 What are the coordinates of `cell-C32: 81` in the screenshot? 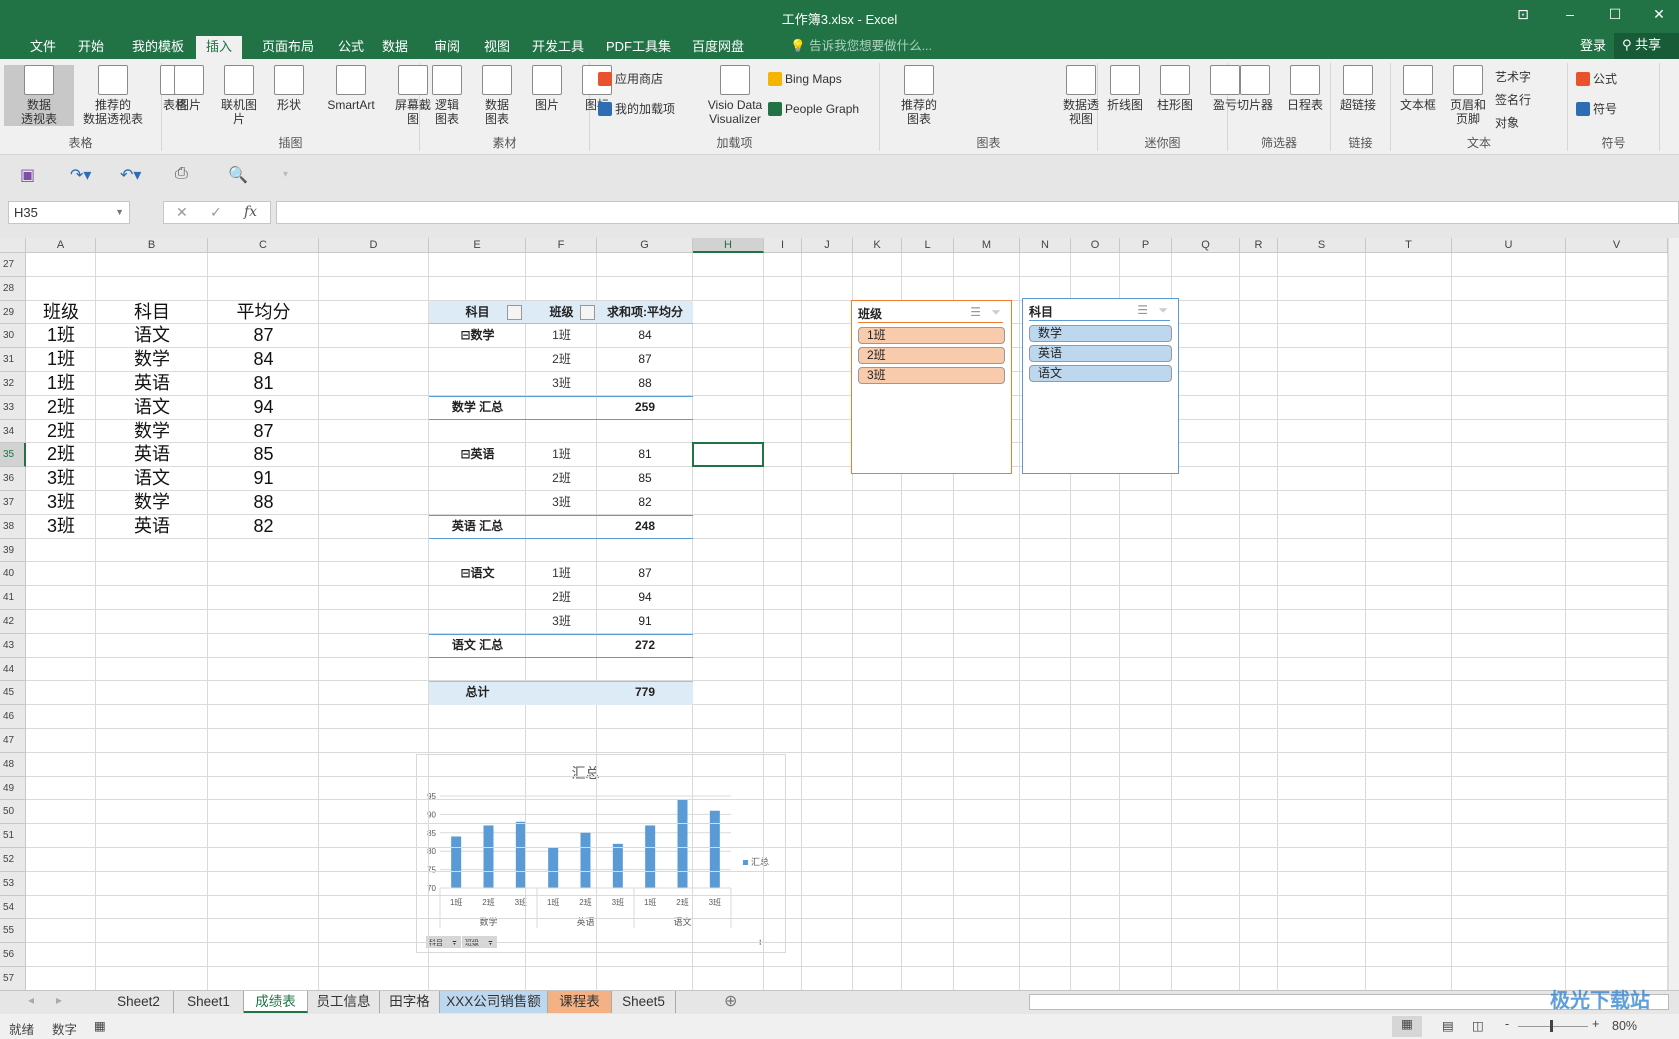 It's located at (263, 384).